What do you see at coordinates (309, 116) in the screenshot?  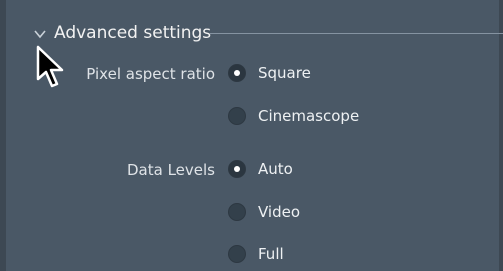 I see `radio-cinemascope-label: Cinemascope` at bounding box center [309, 116].